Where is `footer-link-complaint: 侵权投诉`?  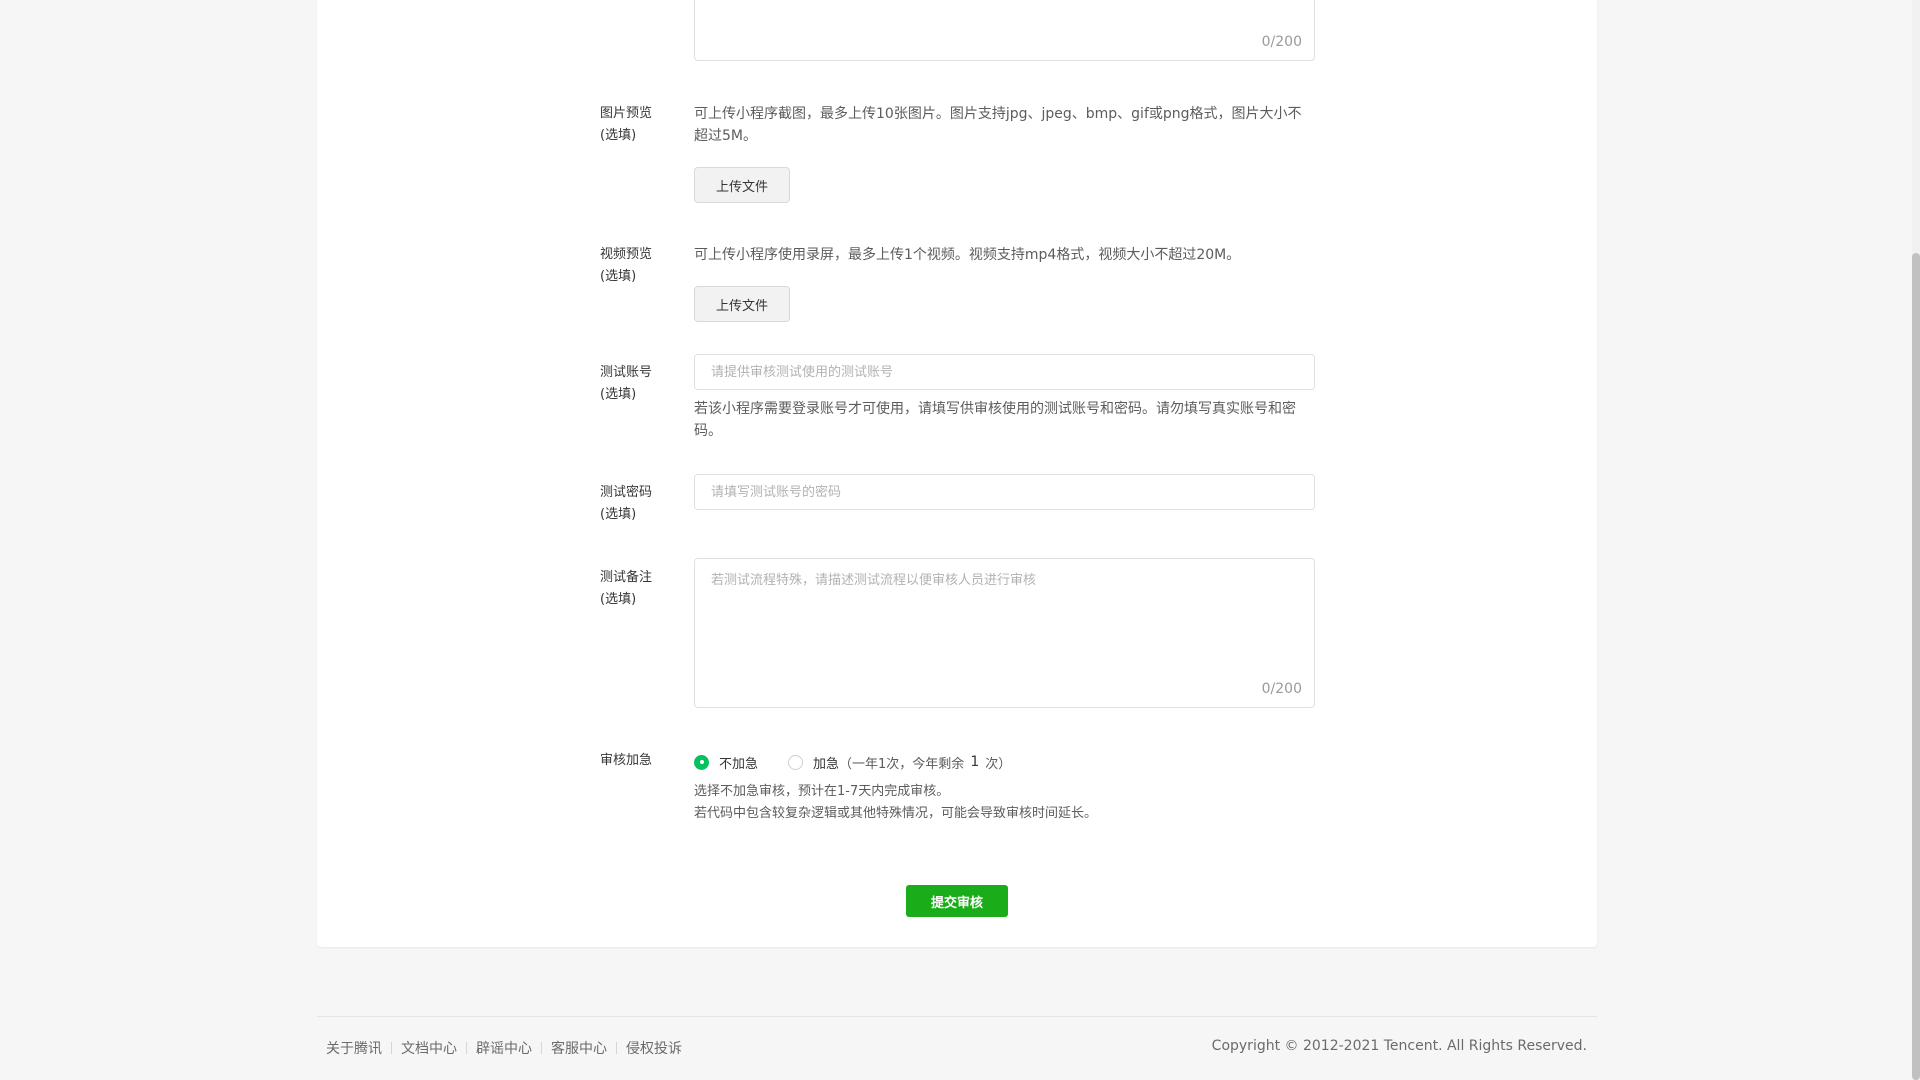 footer-link-complaint: 侵权投诉 is located at coordinates (654, 1048).